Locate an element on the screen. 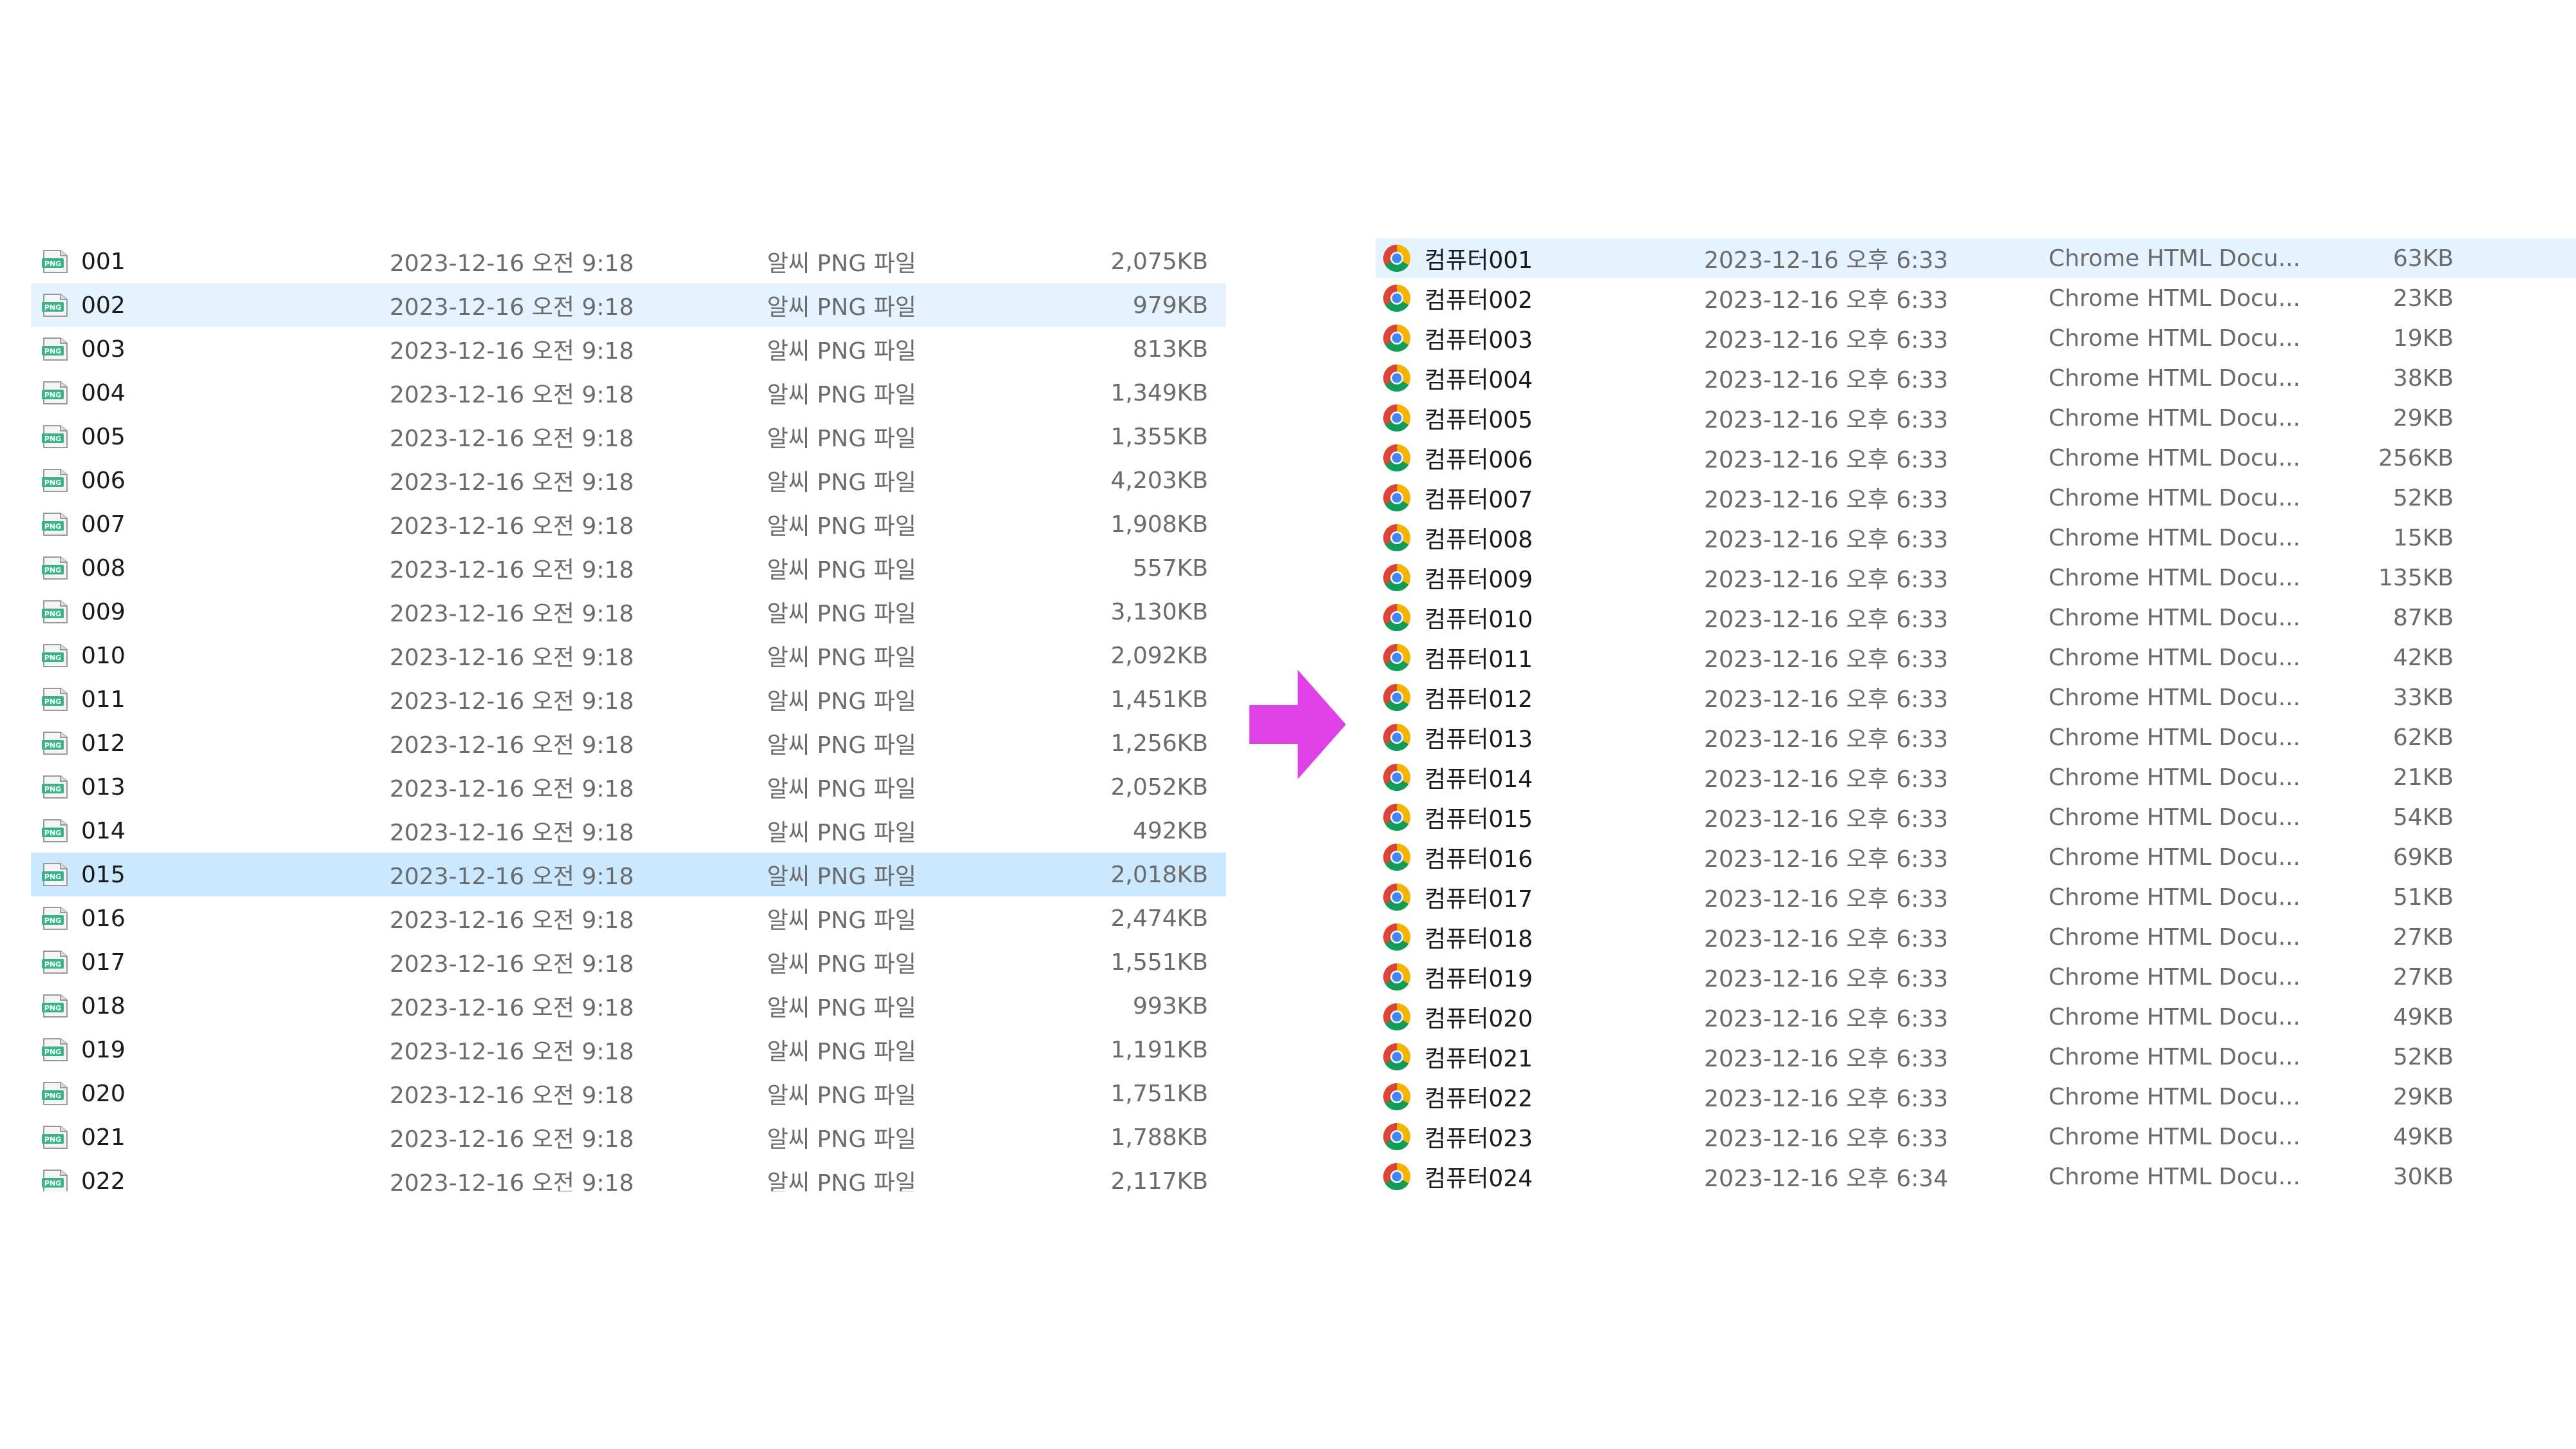  file-row: PNG 016 2023-12-16 오전 9:18 알씨 PNG 파일 2,474KB is located at coordinates (628, 918).